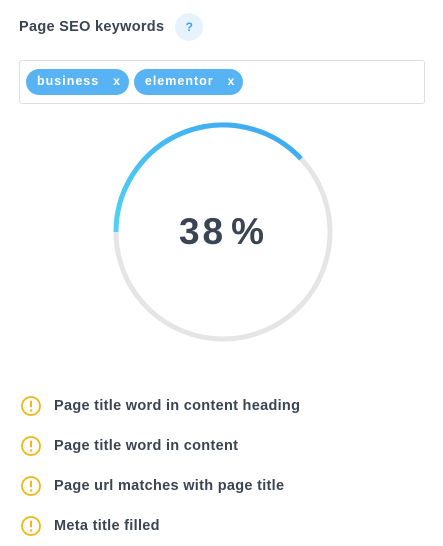 The height and width of the screenshot is (546, 443). Describe the element at coordinates (177, 405) in the screenshot. I see `check-label: Page title word in content heading` at that location.